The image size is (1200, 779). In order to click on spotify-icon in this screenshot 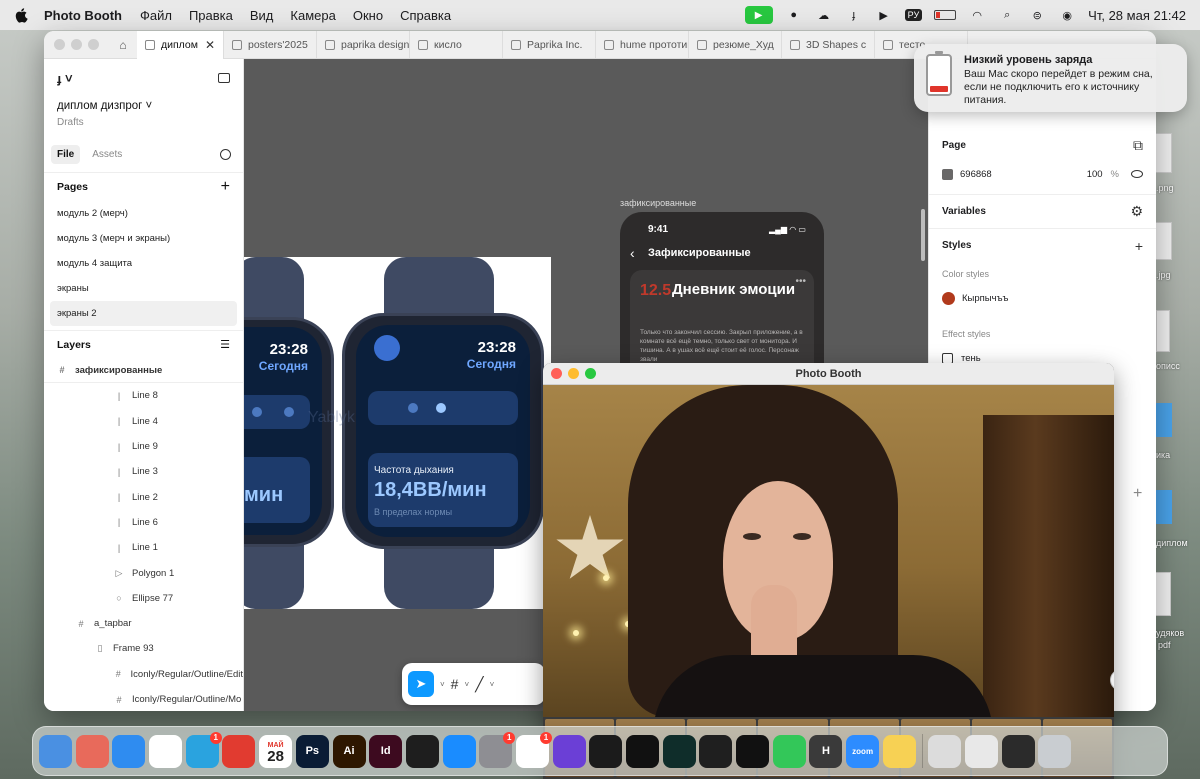, I will do `click(642, 751)`.